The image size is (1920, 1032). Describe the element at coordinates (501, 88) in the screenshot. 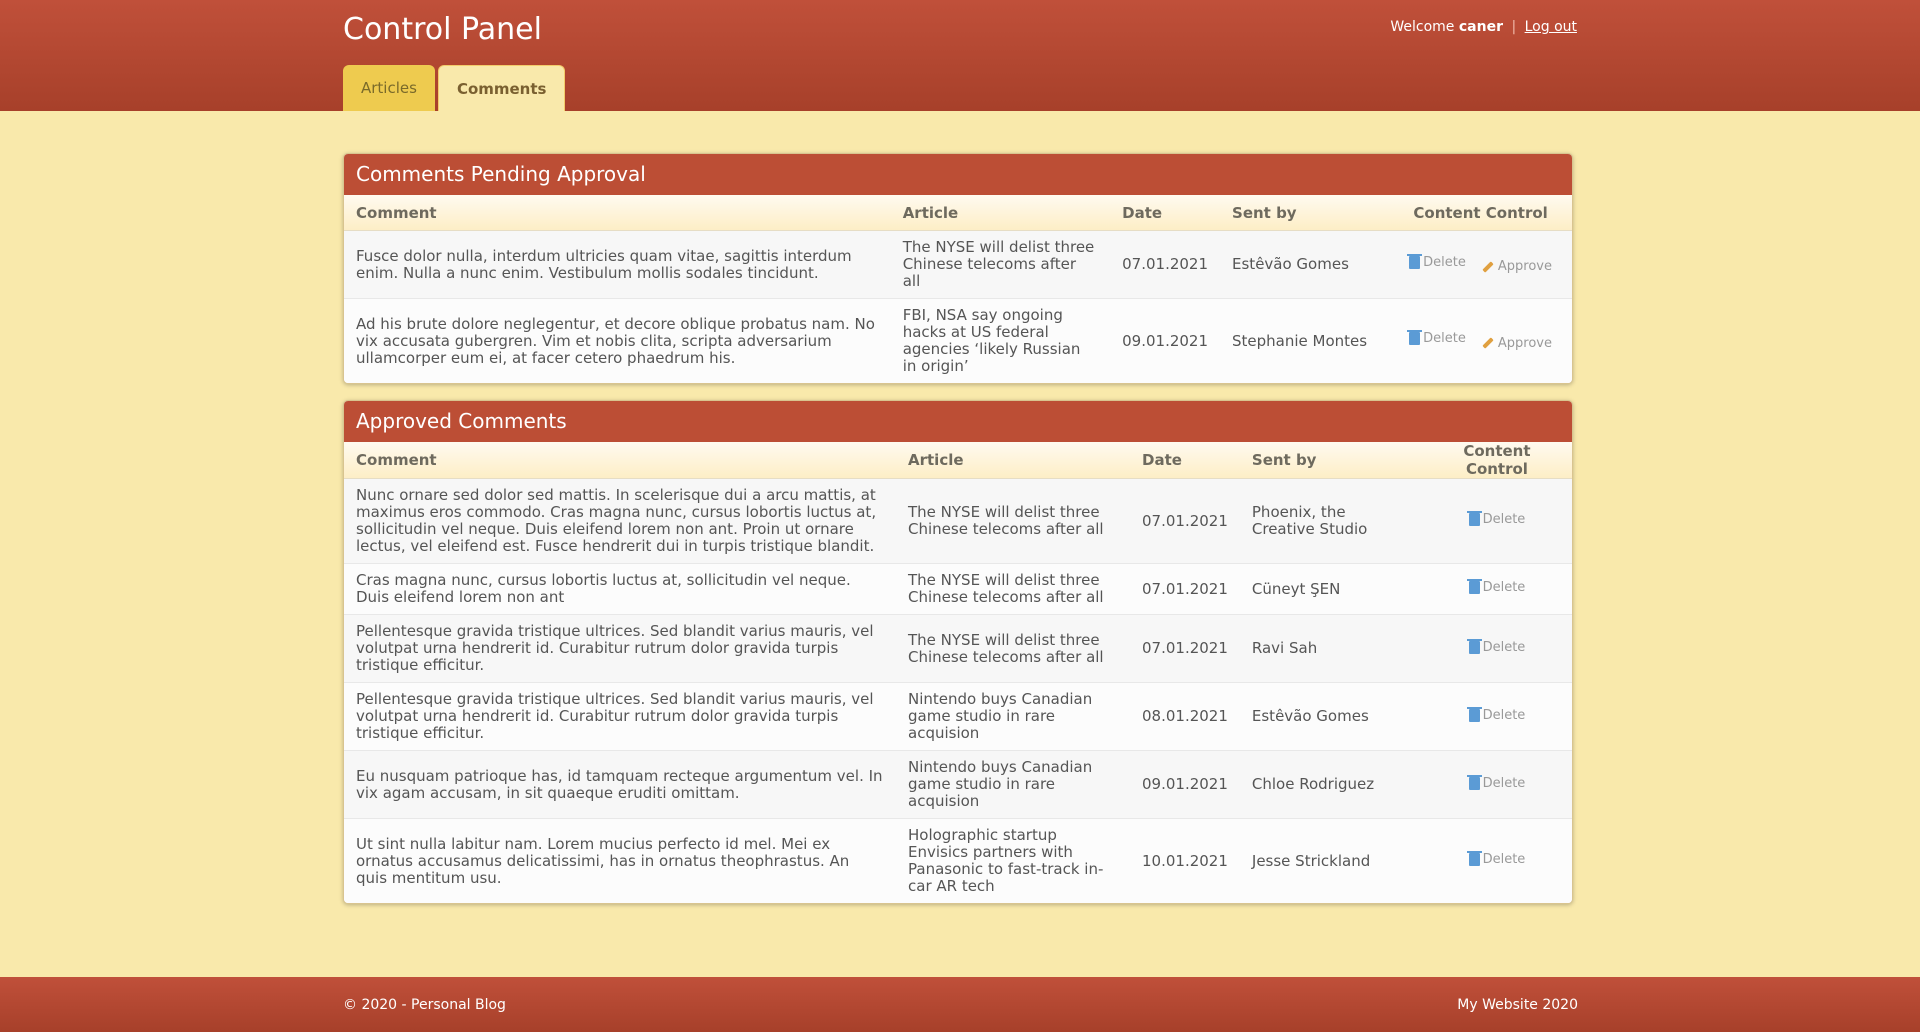

I see `tab-comments: Comments` at that location.